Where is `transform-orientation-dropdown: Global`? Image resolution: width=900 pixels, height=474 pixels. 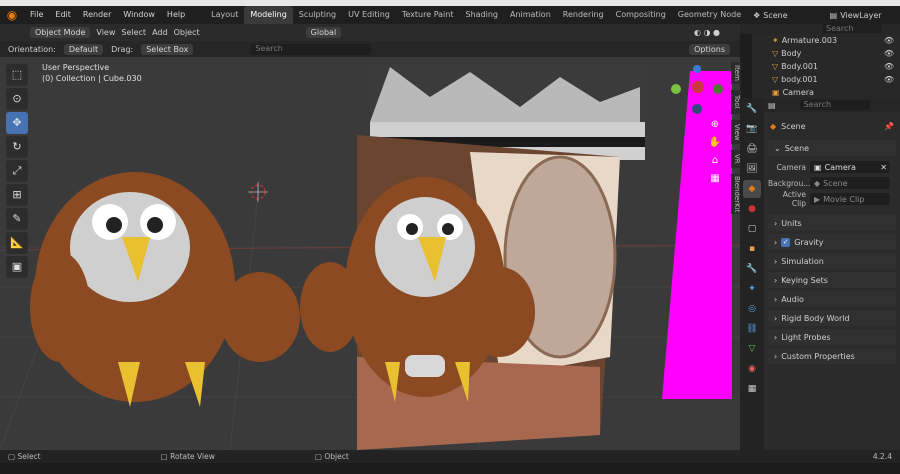
transform-orientation-dropdown: Global is located at coordinates (323, 32).